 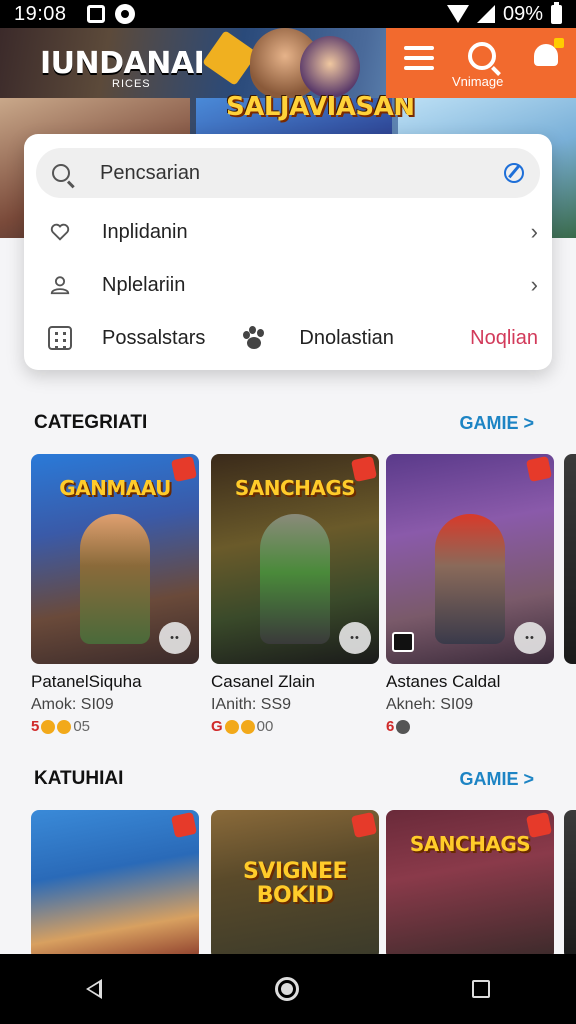 What do you see at coordinates (293, 232) in the screenshot?
I see `menu-item-inplidanin: Inplidanin ›` at bounding box center [293, 232].